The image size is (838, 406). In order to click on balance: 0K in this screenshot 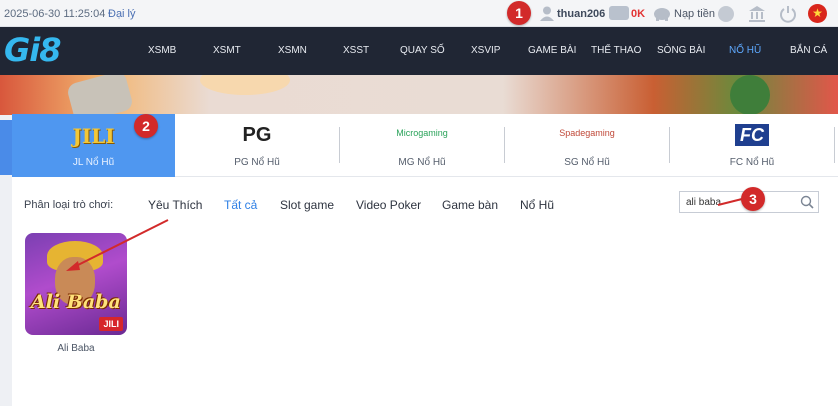, I will do `click(638, 14)`.